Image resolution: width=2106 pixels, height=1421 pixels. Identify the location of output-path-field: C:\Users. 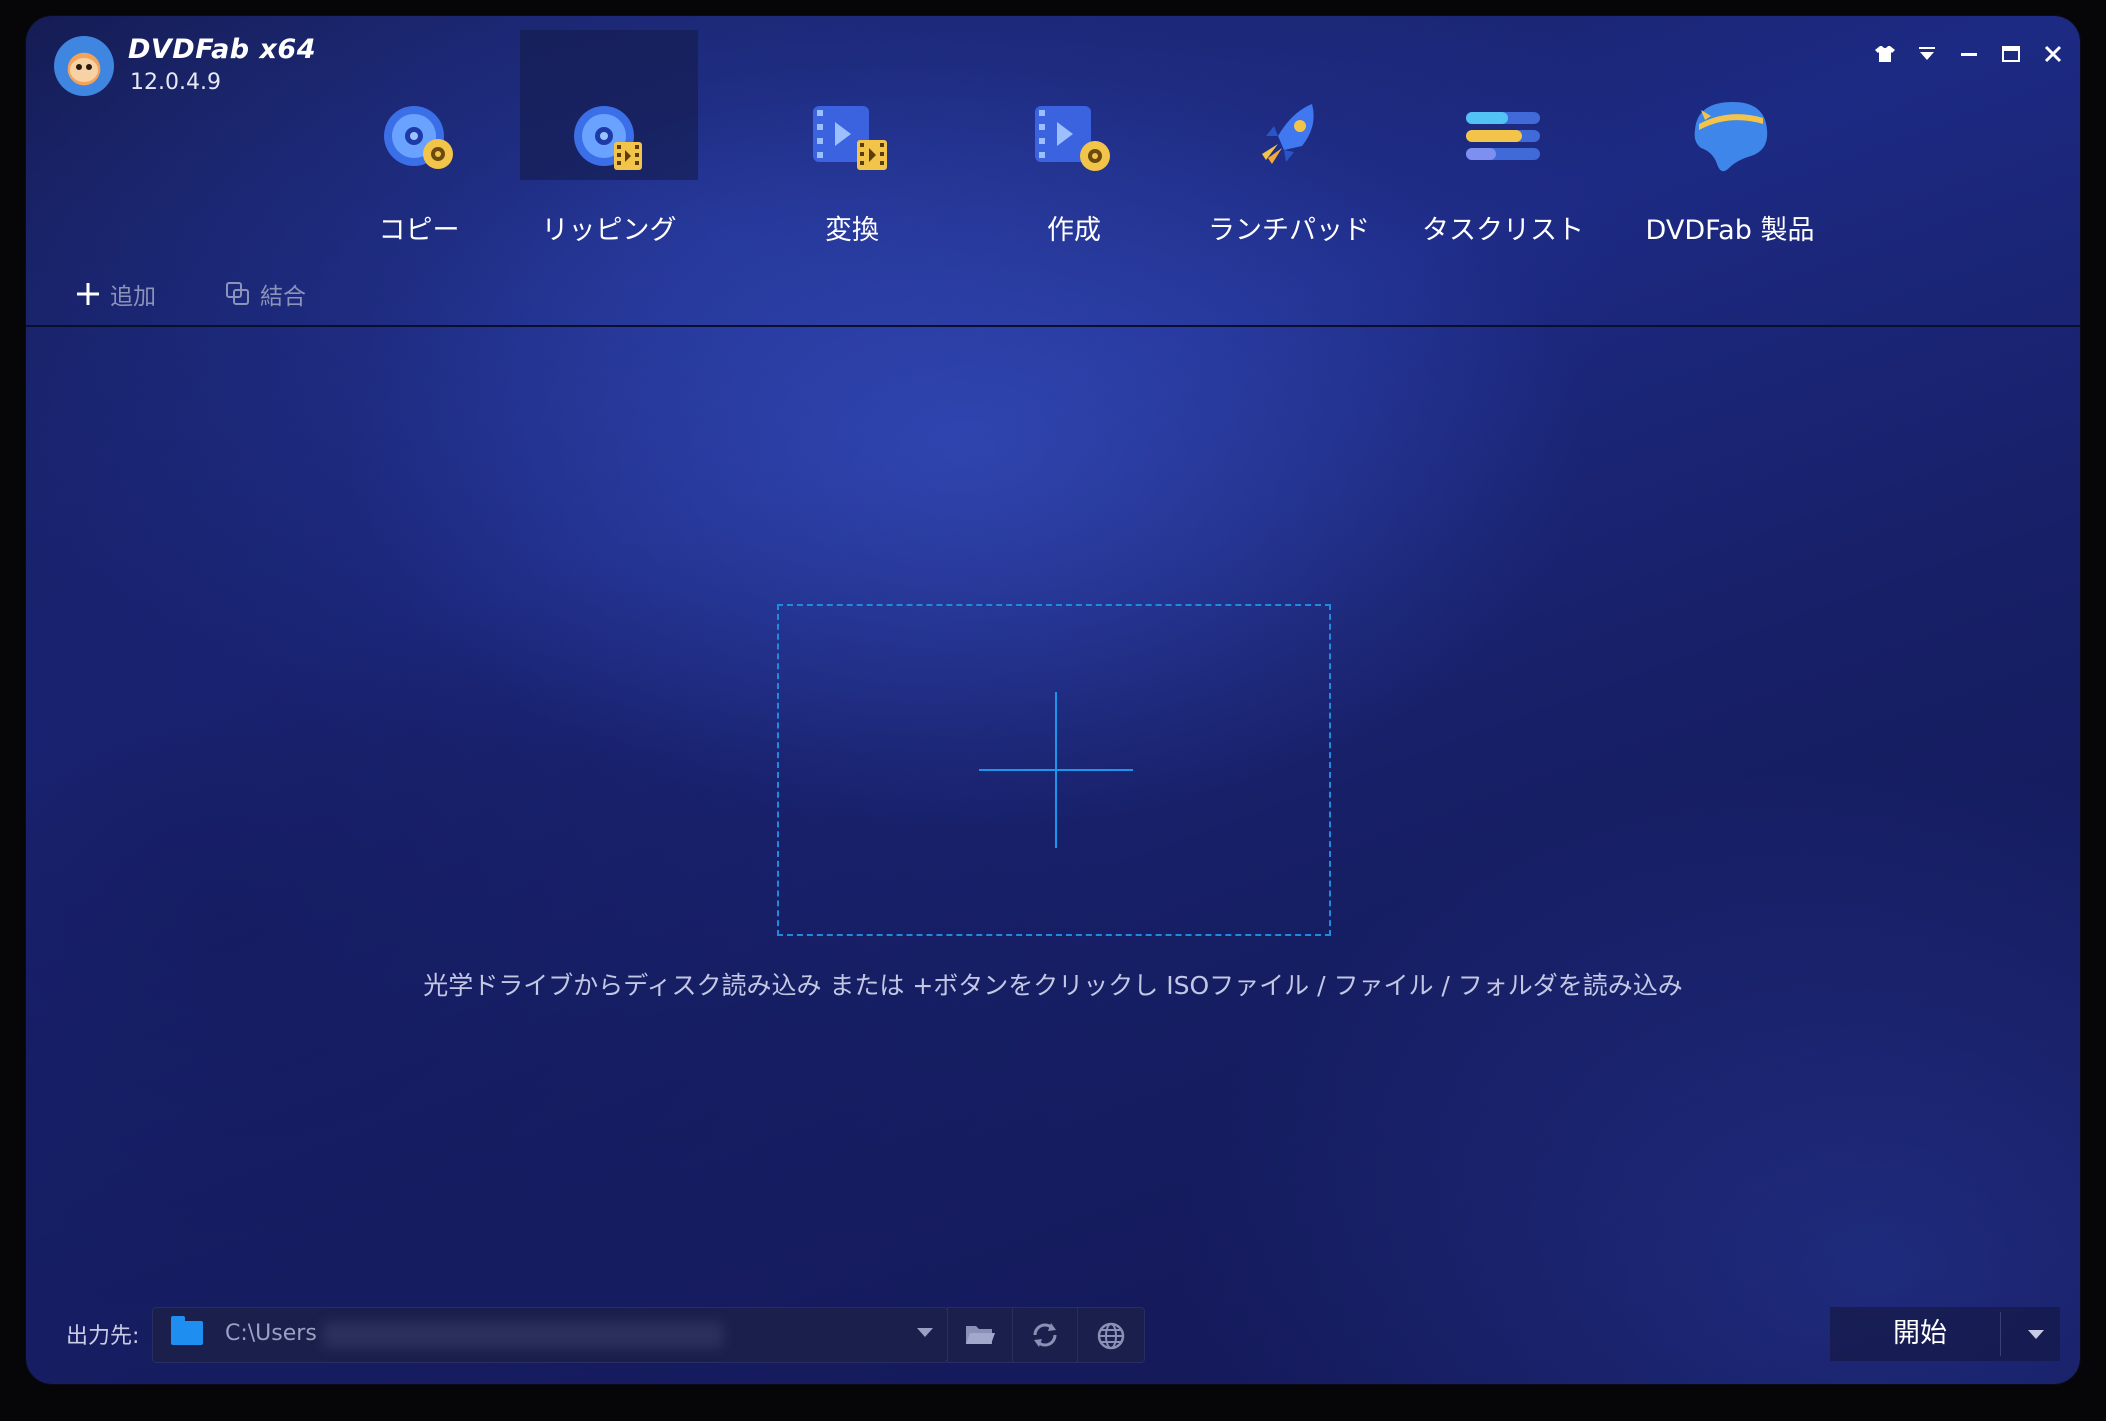
(550, 1335).